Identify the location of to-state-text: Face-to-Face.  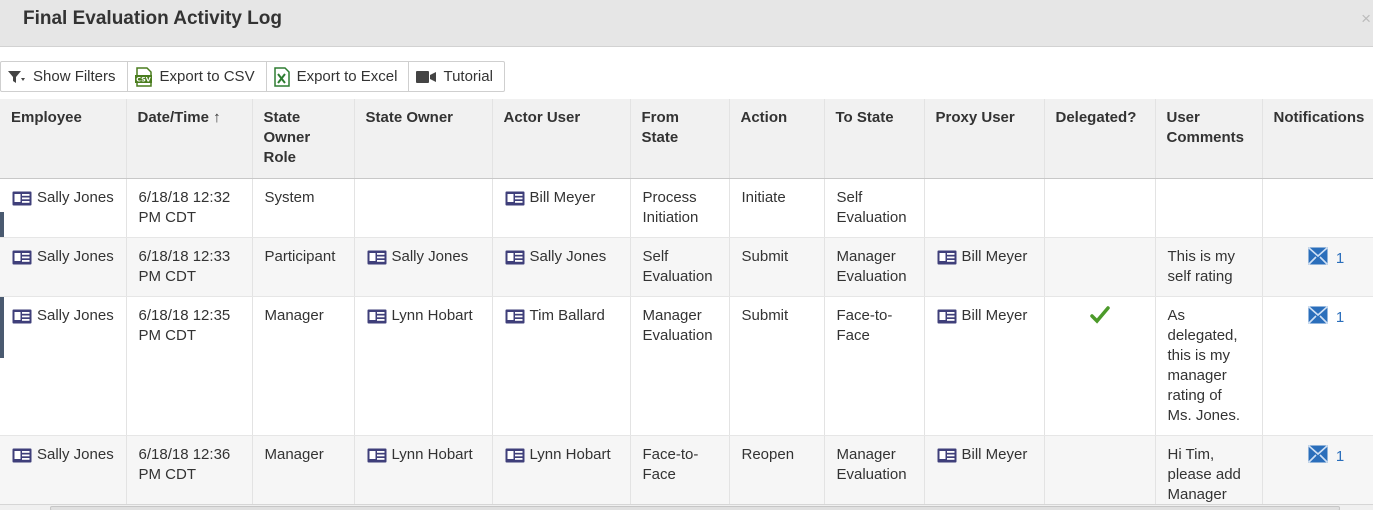
(864, 325).